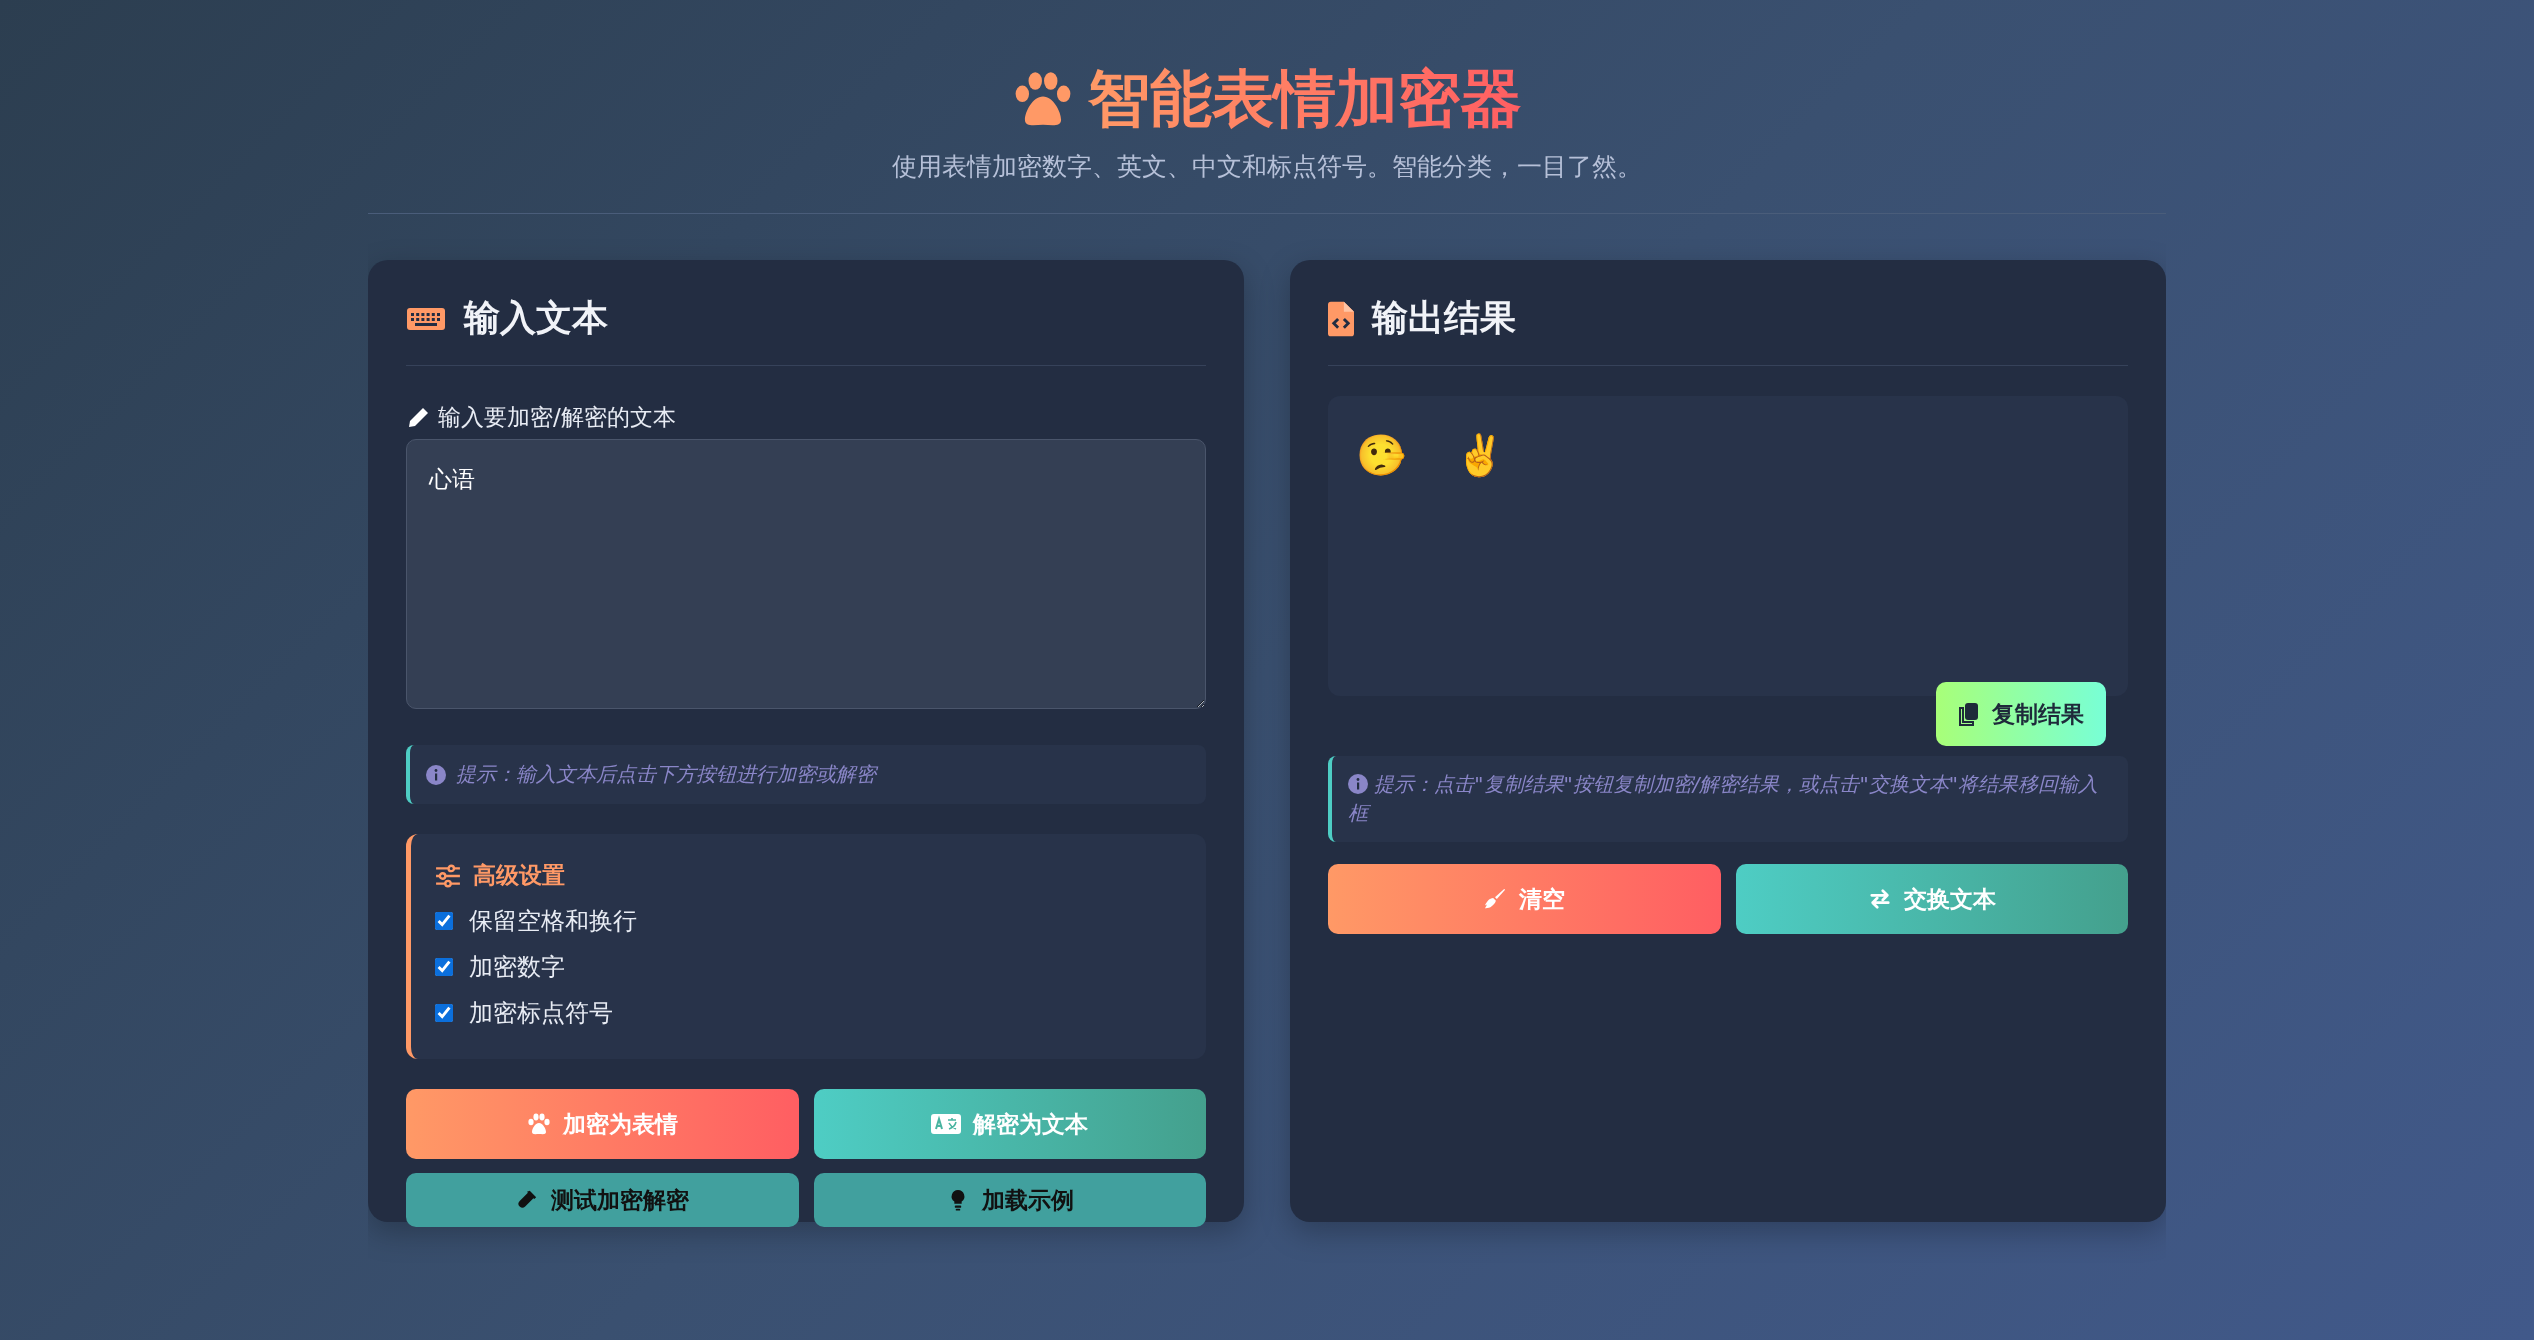 The width and height of the screenshot is (2534, 1340). I want to click on hint-text: 提示：输入文本后点击下方按钮进行加密或解密, so click(666, 775).